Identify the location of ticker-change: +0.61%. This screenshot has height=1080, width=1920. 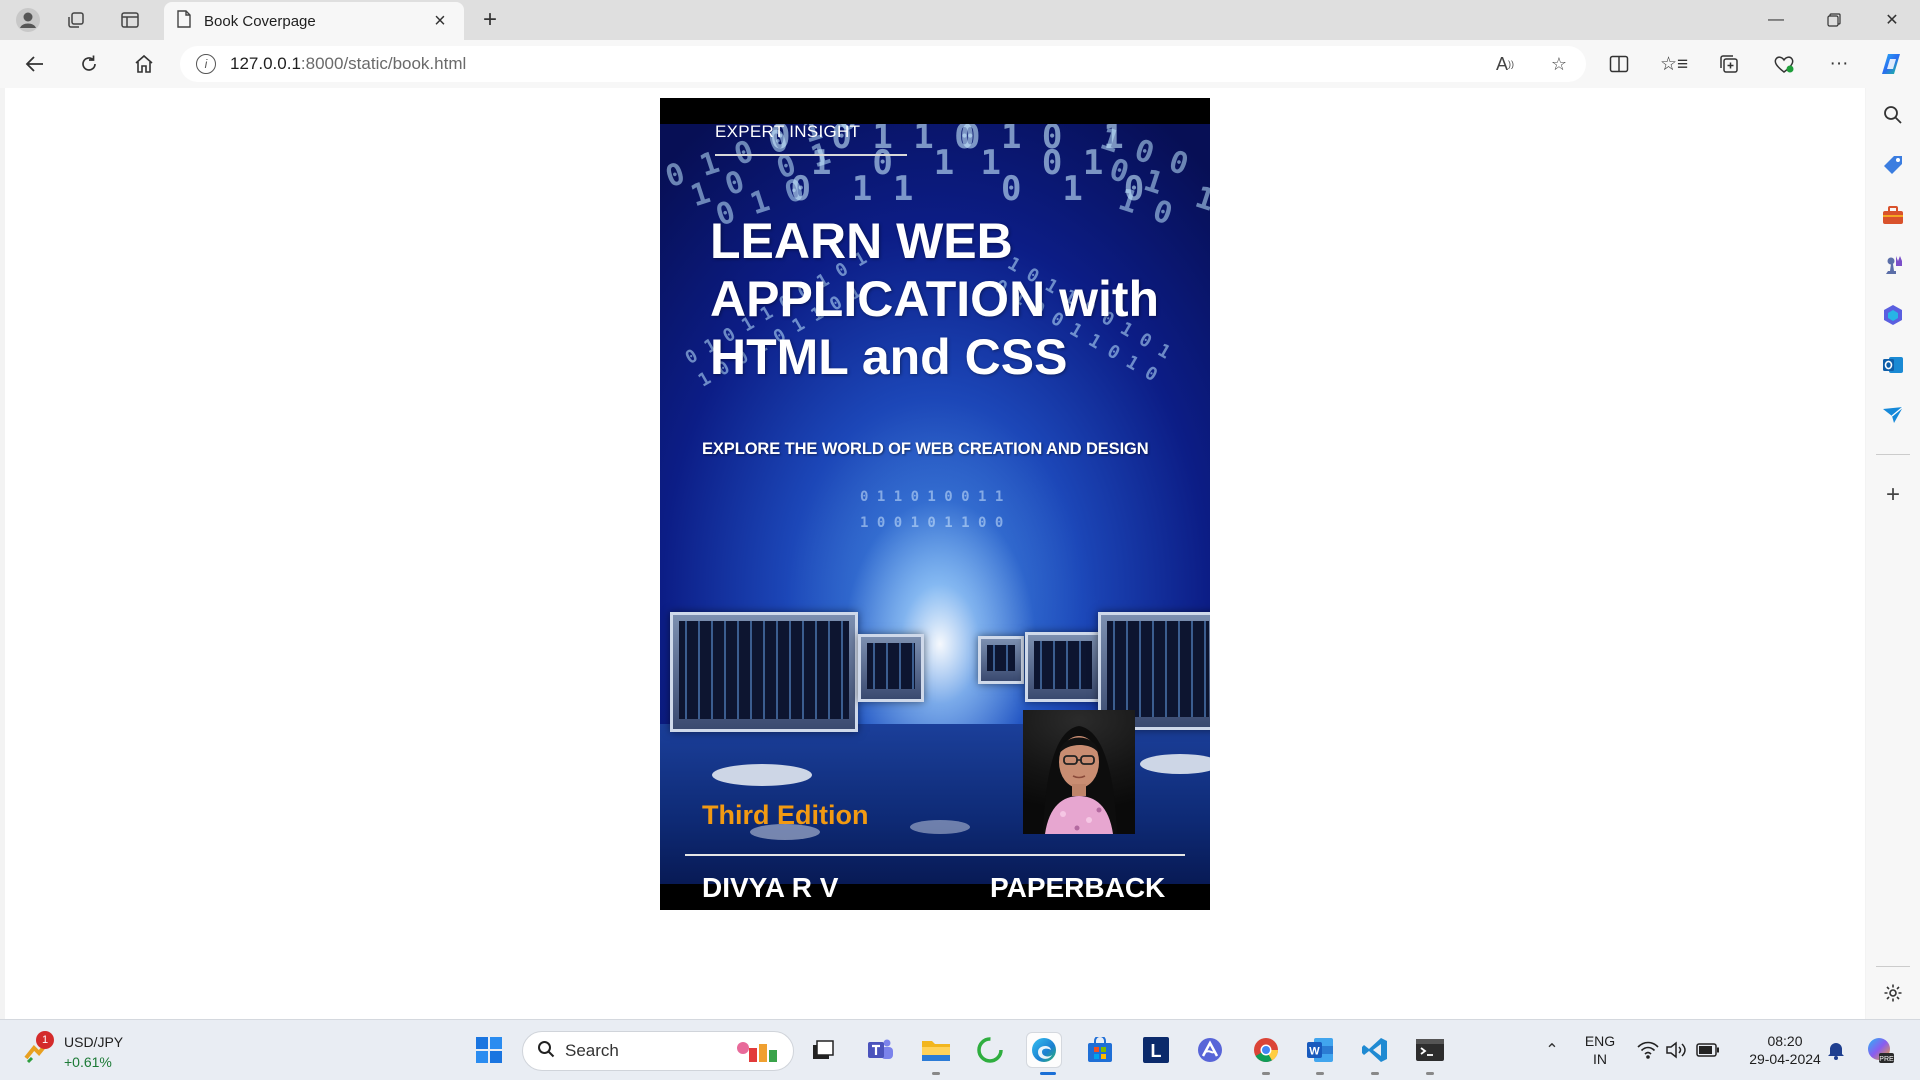
(88, 1062).